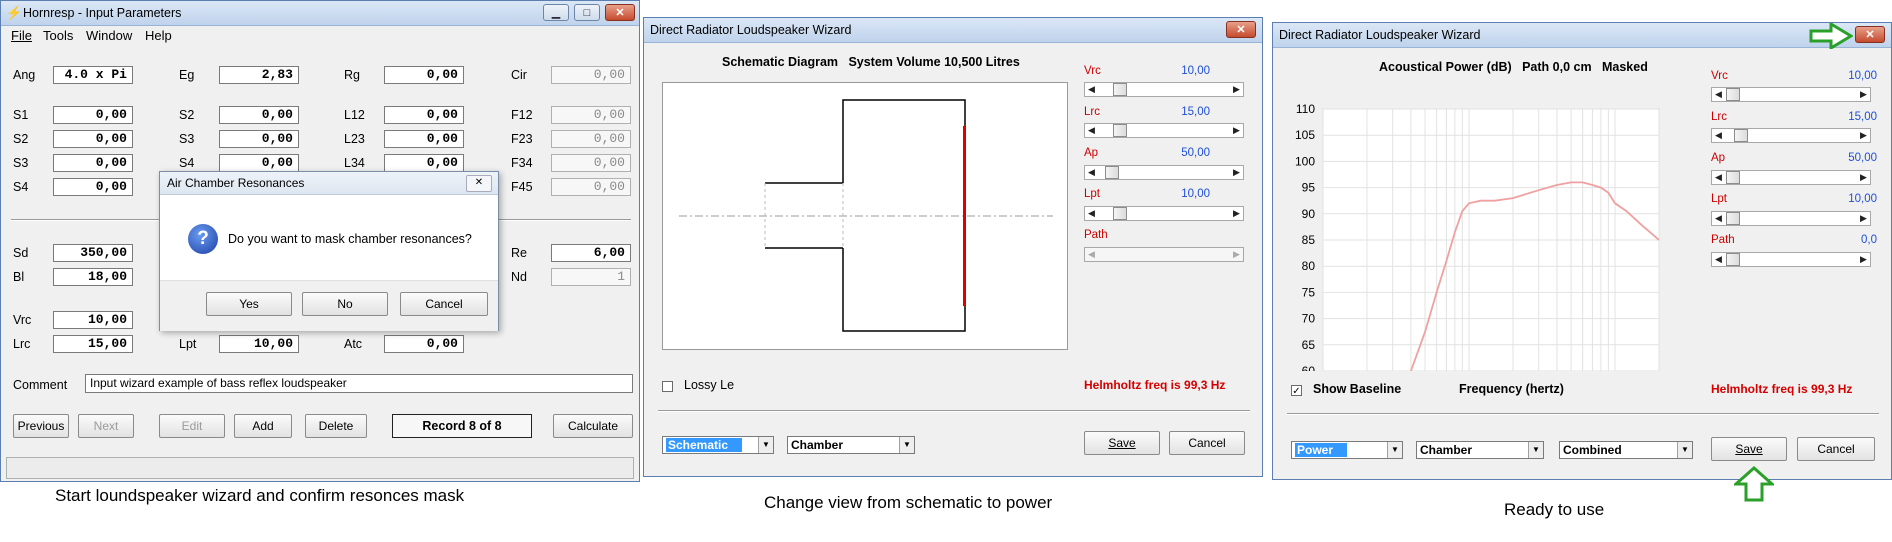 The height and width of the screenshot is (542, 1892). I want to click on y-tick-label: 65, so click(1309, 345).